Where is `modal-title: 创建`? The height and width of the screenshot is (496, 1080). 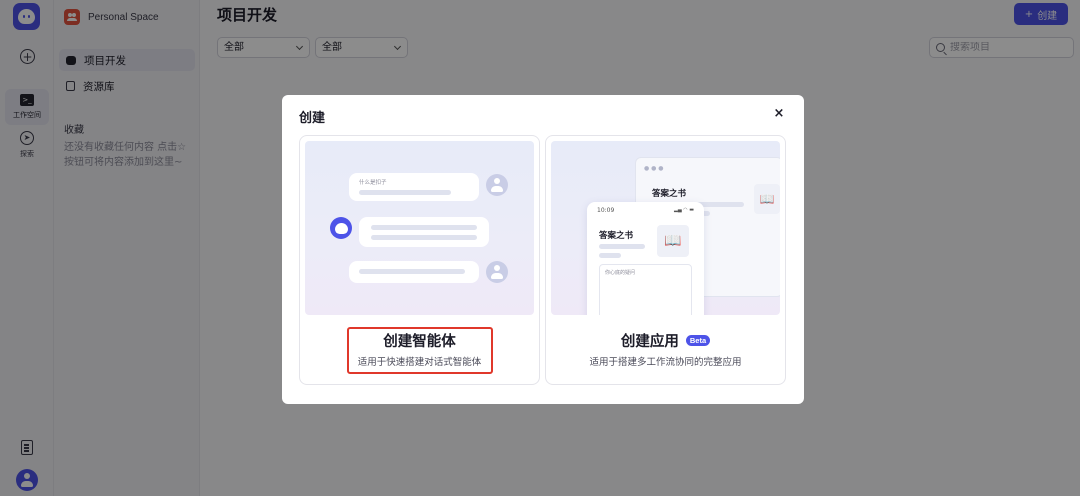 modal-title: 创建 is located at coordinates (312, 118).